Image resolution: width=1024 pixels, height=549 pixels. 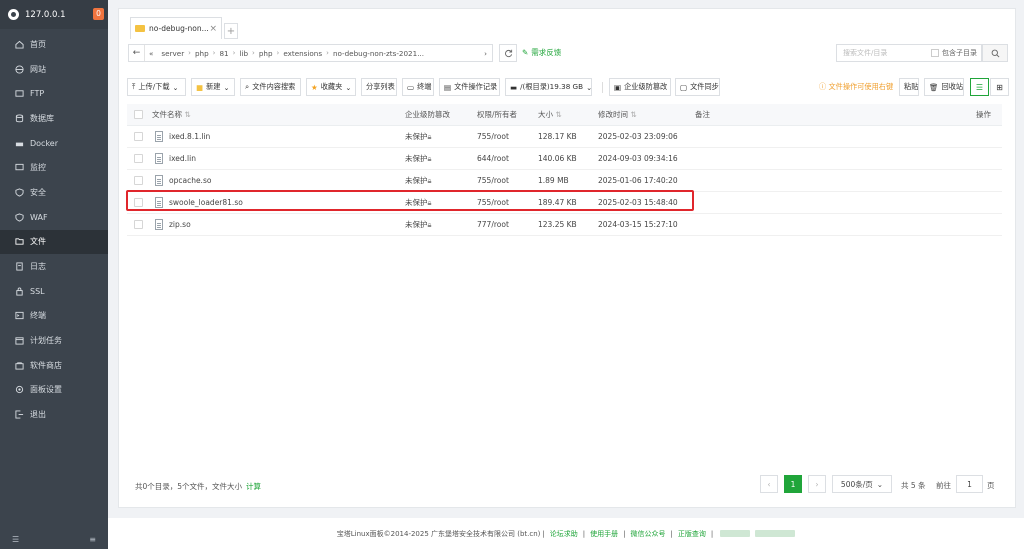 I want to click on disk-label: /(根目录)19.38 GB, so click(x=552, y=86).